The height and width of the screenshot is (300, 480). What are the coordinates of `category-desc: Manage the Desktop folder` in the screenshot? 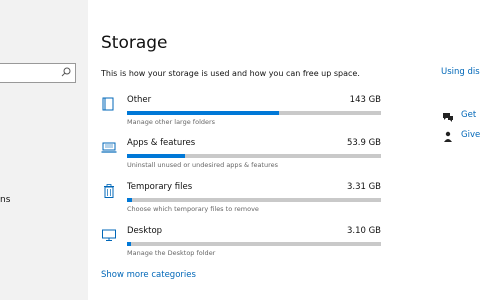 It's located at (171, 253).